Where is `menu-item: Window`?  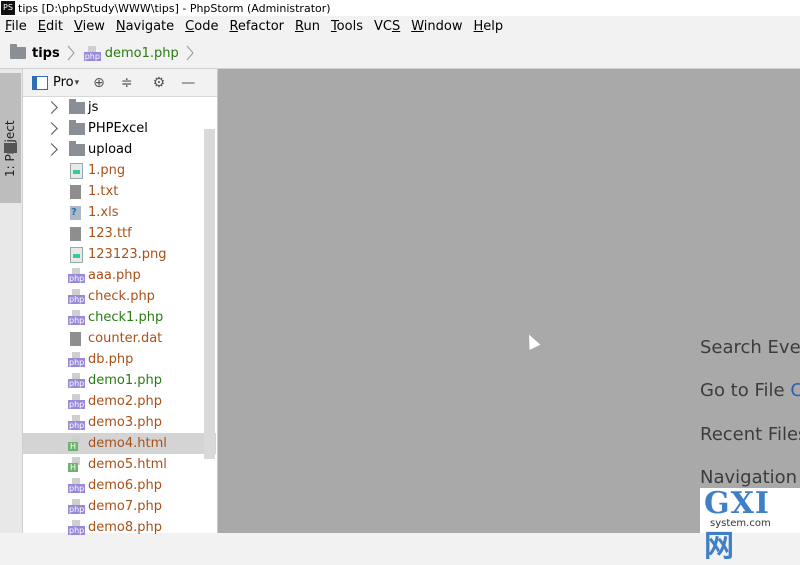
menu-item: Window is located at coordinates (437, 27).